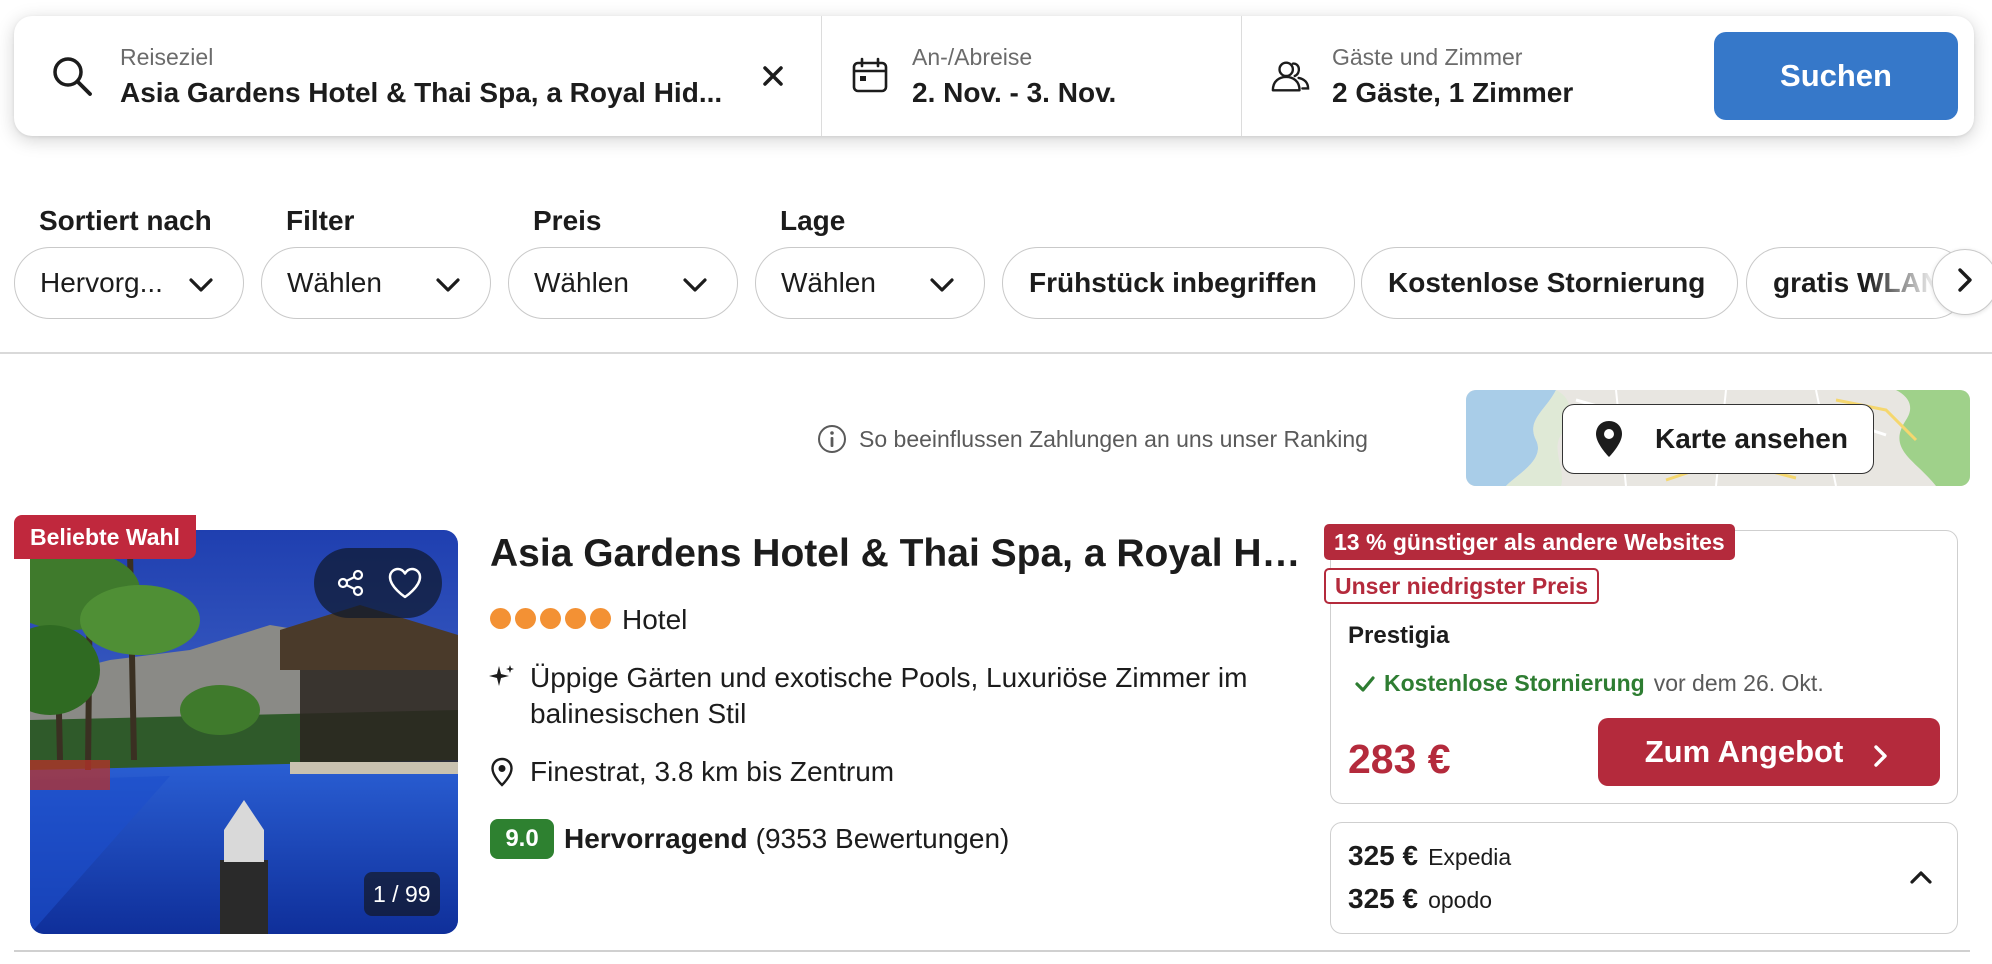  I want to click on price-value: Wählen, so click(581, 282).